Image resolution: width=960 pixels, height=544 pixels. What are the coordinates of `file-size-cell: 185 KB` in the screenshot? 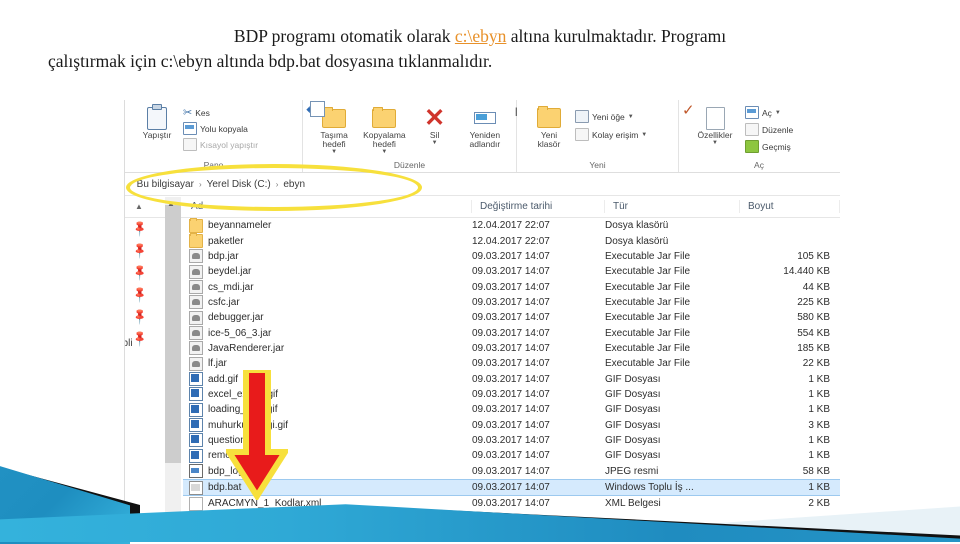 It's located at (813, 348).